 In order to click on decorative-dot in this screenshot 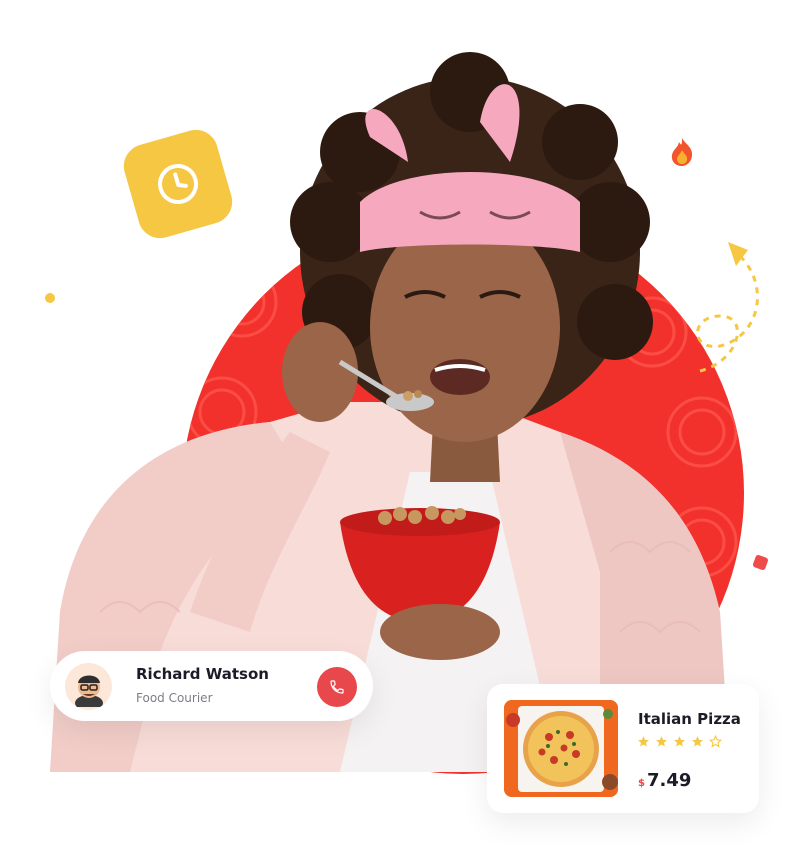, I will do `click(50, 298)`.